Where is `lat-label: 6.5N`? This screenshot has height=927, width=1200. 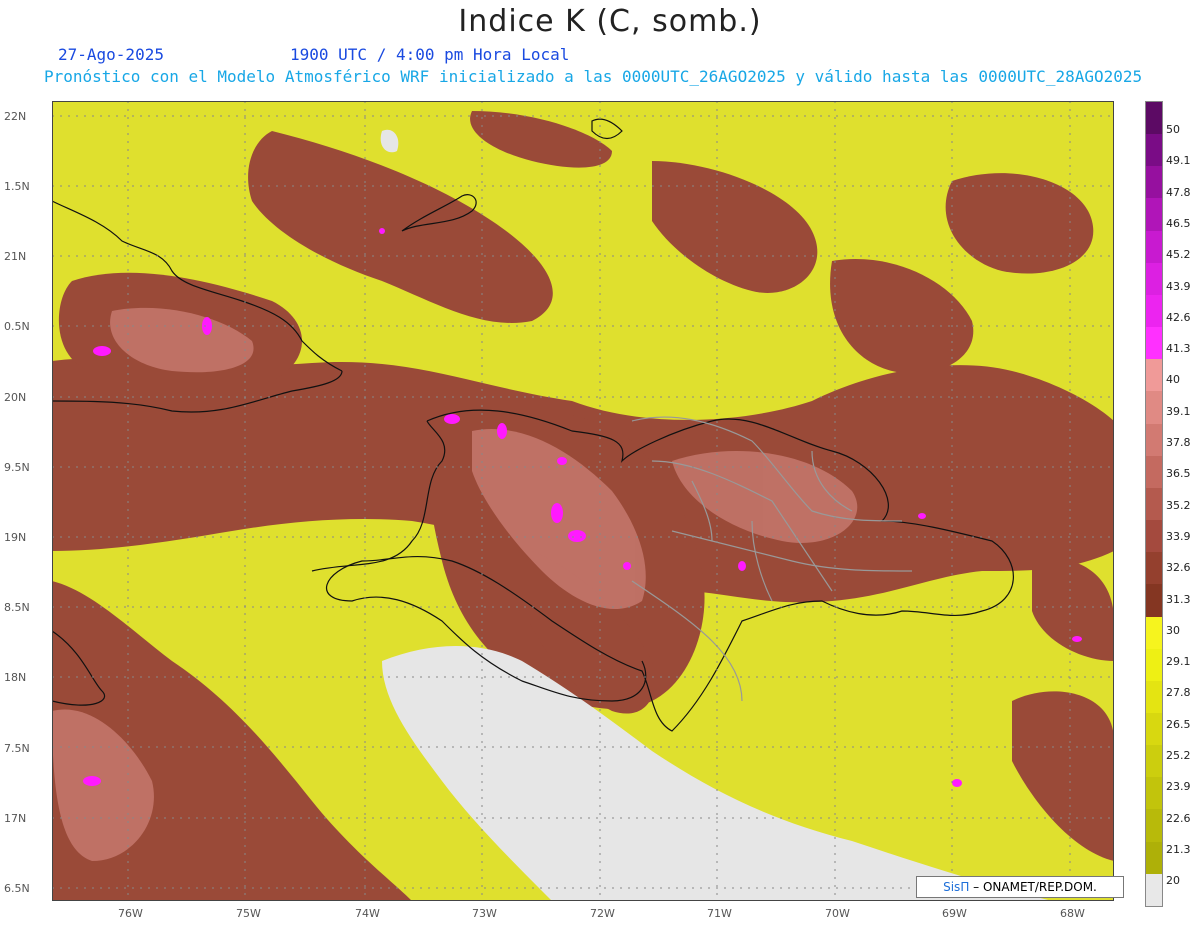
lat-label: 6.5N is located at coordinates (17, 888).